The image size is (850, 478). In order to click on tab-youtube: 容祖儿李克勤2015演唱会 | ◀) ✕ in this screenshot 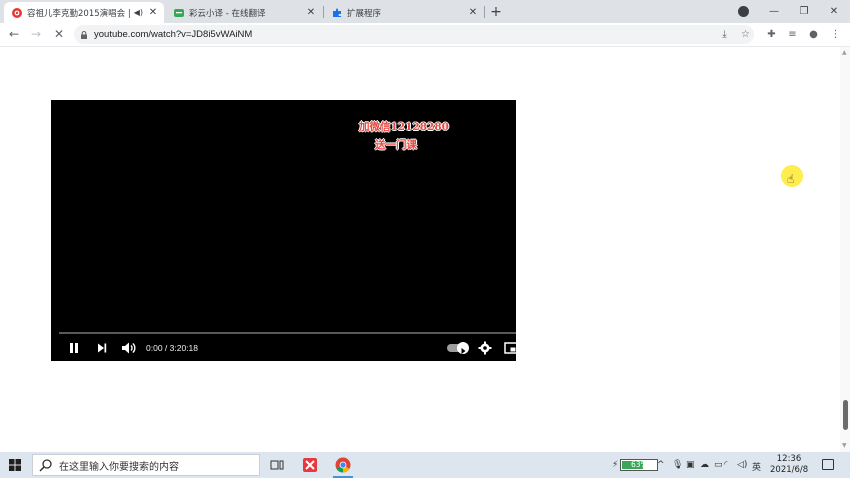, I will do `click(84, 12)`.